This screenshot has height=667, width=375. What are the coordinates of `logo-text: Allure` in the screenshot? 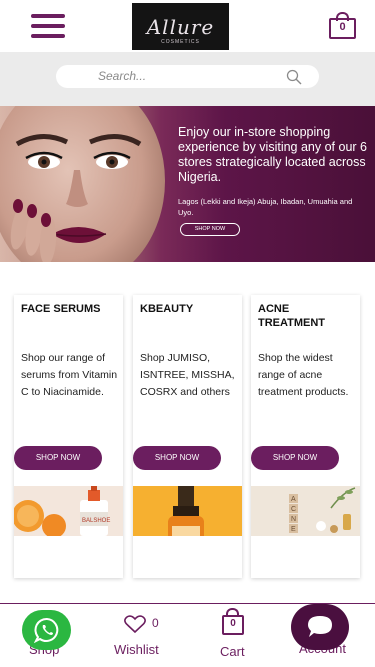 It's located at (180, 26).